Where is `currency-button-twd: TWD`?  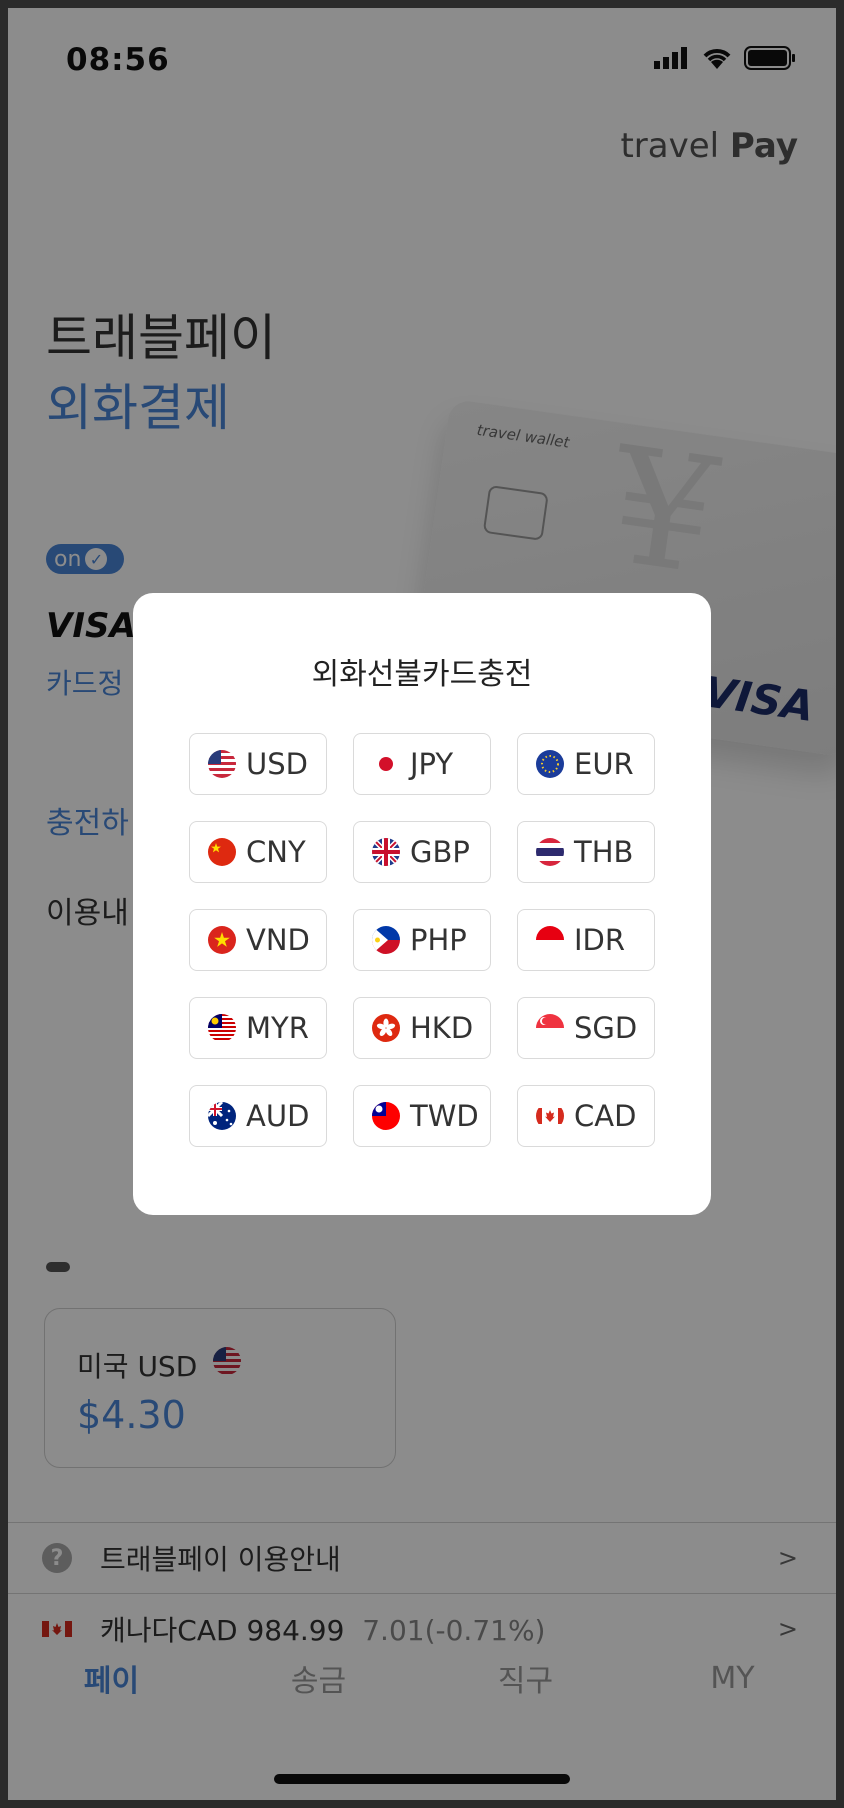
currency-button-twd: TWD is located at coordinates (422, 1116).